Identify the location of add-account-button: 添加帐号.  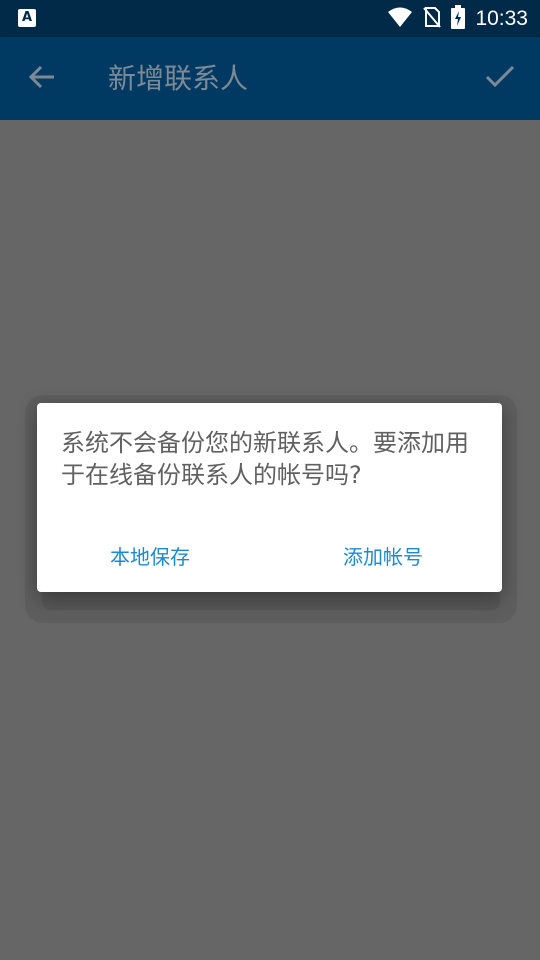
(383, 557).